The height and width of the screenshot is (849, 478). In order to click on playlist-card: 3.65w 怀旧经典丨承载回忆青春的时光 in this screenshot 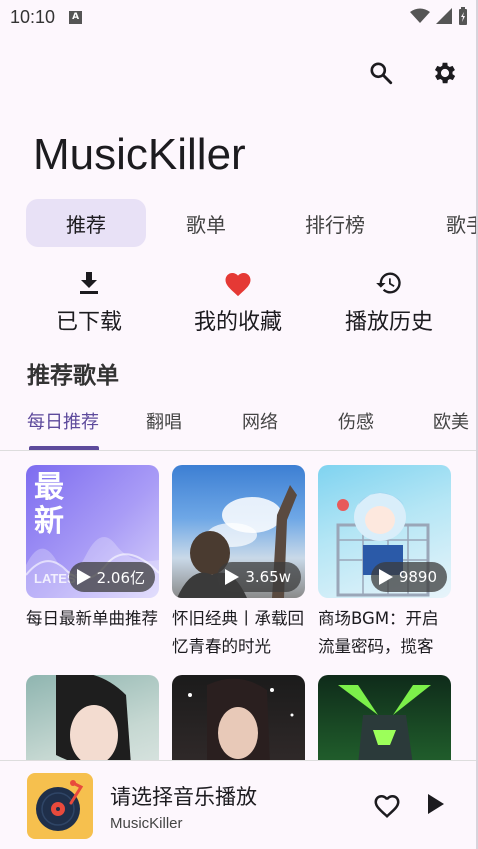, I will do `click(238, 563)`.